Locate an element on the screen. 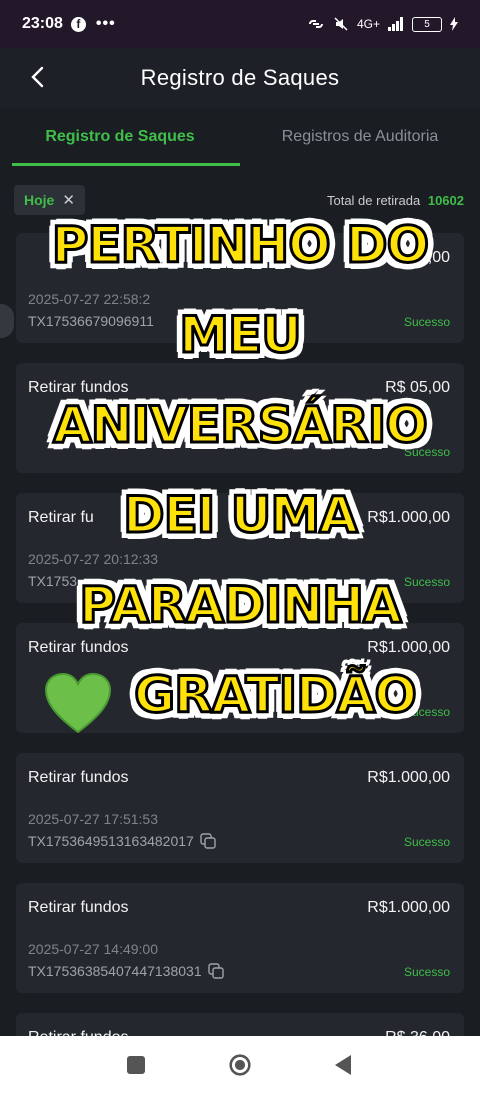 The image size is (480, 1094). mute-icon is located at coordinates (341, 24).